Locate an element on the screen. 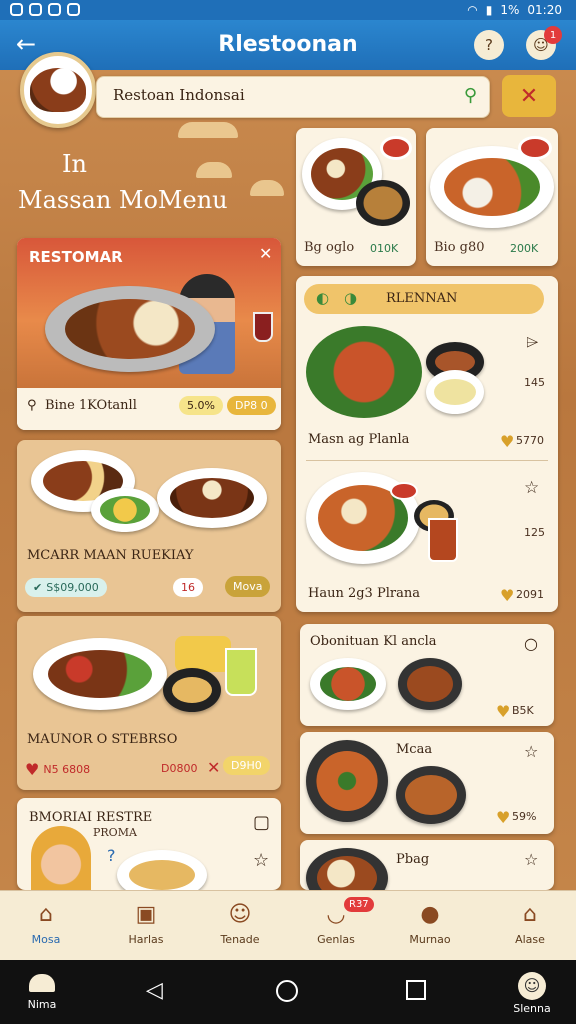  help-button: ? is located at coordinates (489, 45).